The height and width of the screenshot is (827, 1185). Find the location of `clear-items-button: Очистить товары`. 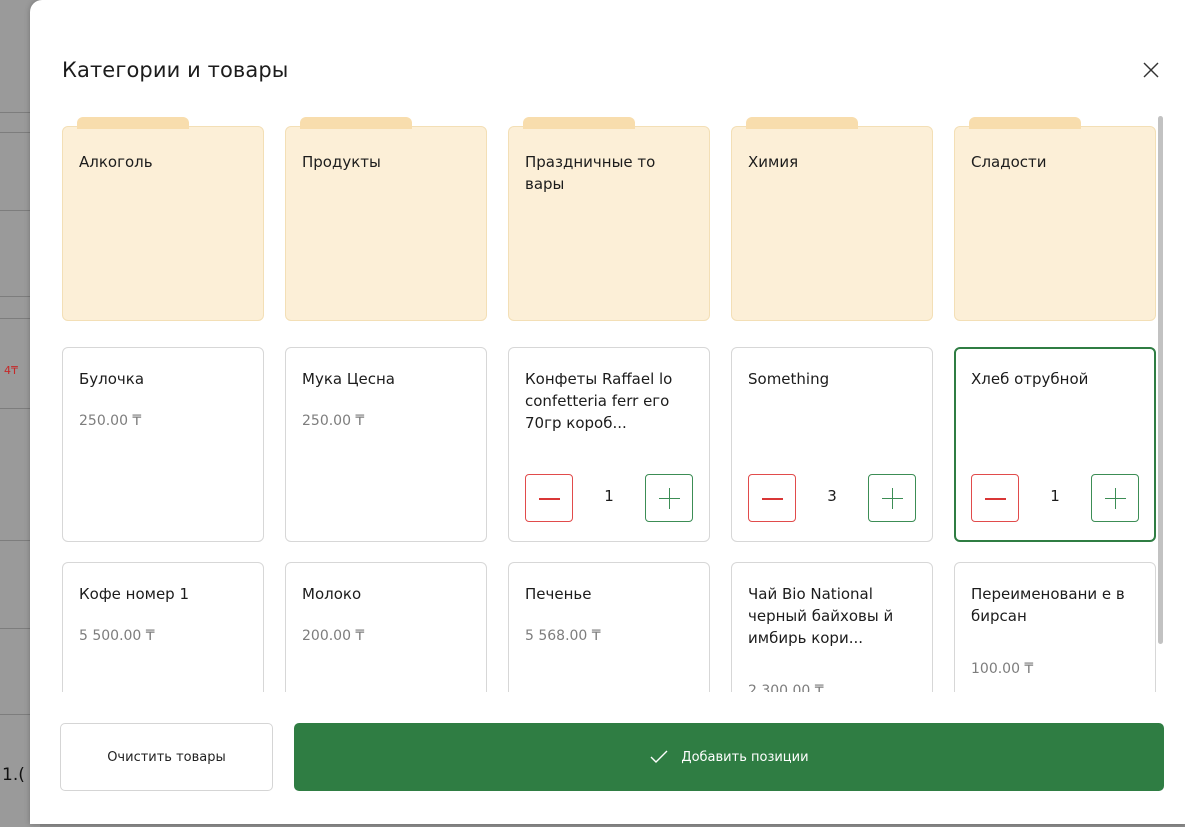

clear-items-button: Очистить товары is located at coordinates (166, 757).